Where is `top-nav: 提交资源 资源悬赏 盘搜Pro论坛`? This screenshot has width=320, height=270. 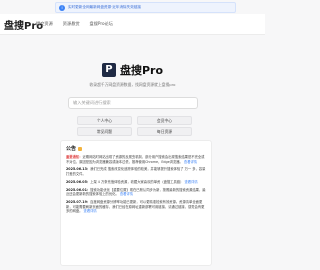
top-nav: 提交资源 资源悬赏 盘搜Pro论坛 is located at coordinates (74, 24).